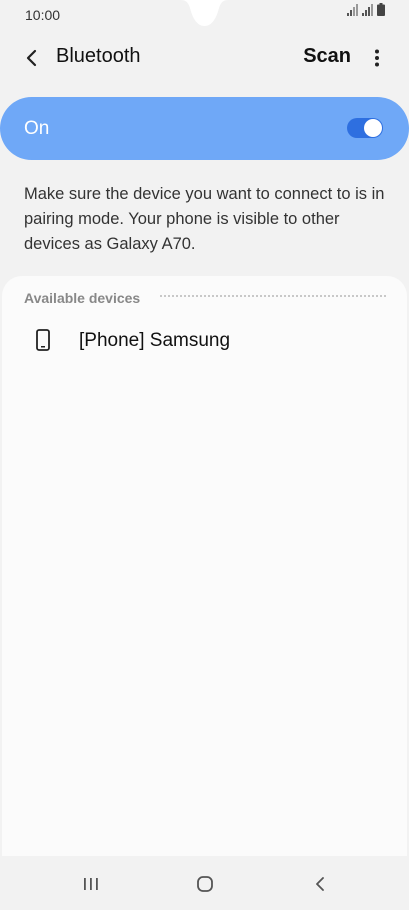 The width and height of the screenshot is (409, 910). I want to click on home-icon, so click(205, 884).